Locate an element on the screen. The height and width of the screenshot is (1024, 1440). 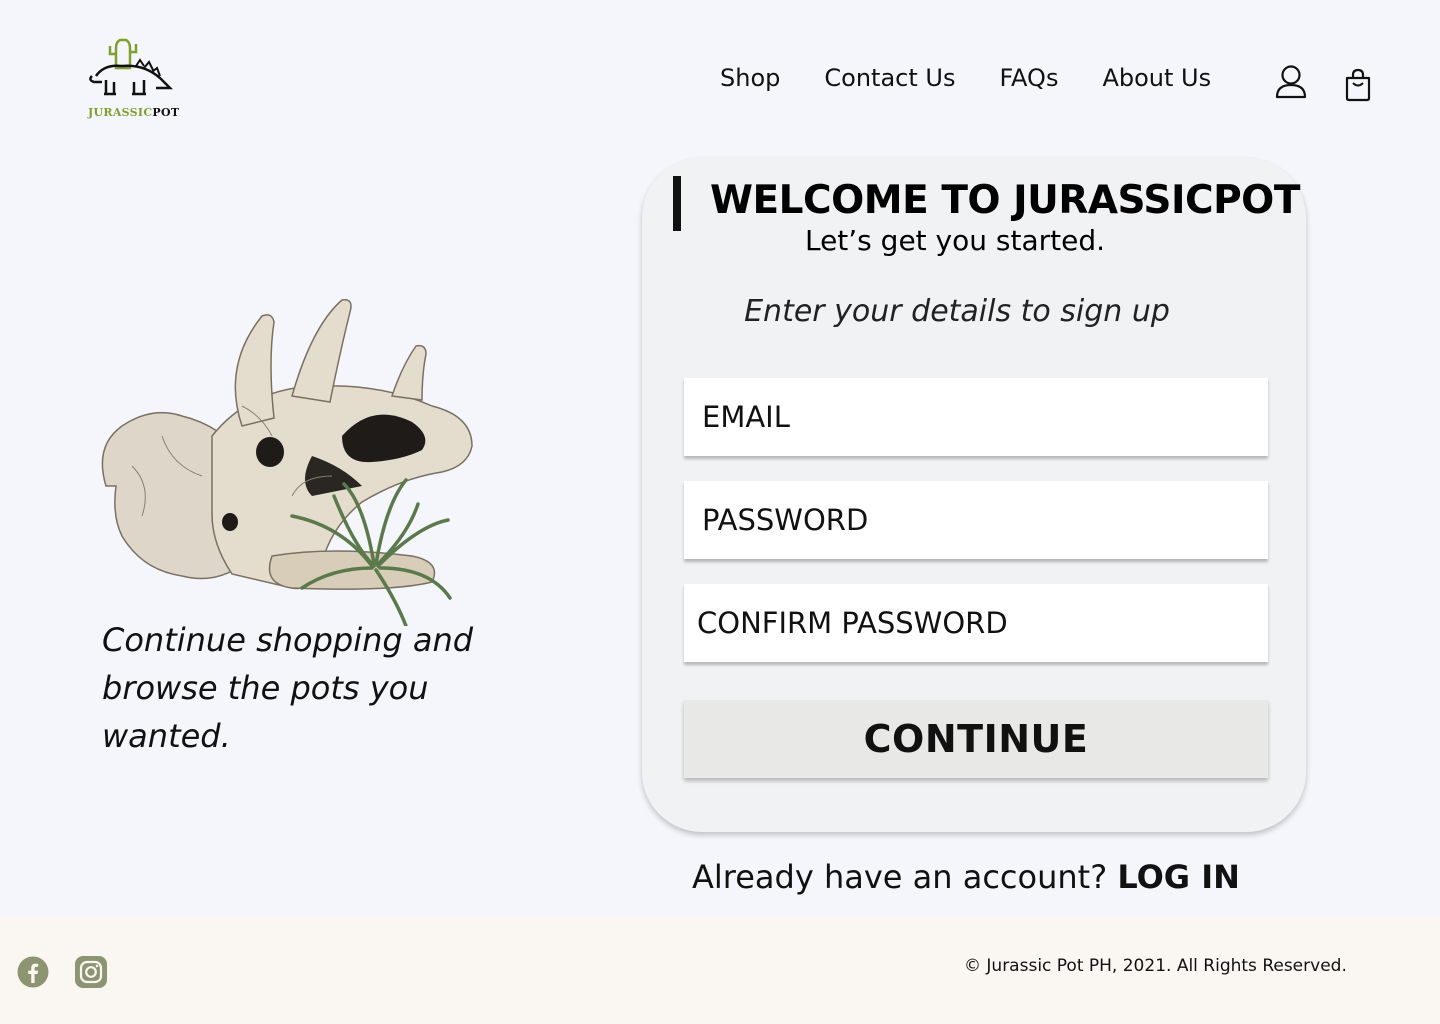
facebook-icon is located at coordinates (33, 972).